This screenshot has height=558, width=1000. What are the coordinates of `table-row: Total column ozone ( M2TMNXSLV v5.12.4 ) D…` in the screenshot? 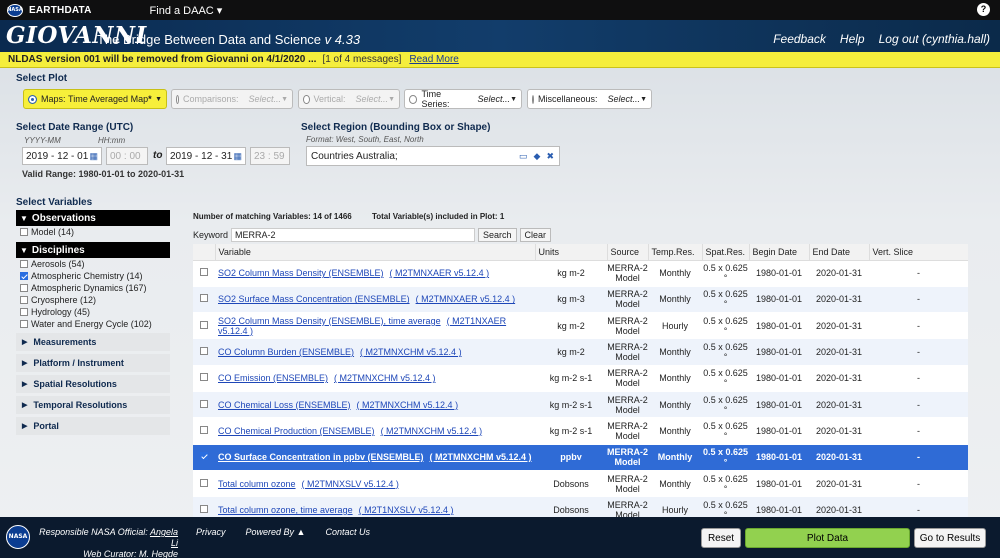 It's located at (580, 484).